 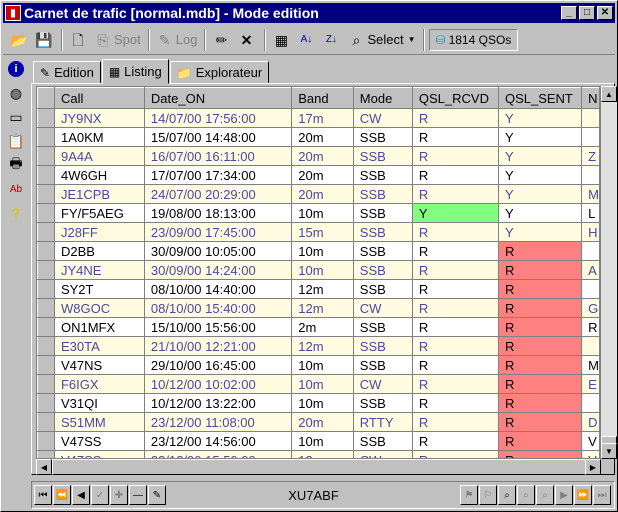 I want to click on band-cell: 17m, so click(x=322, y=118).